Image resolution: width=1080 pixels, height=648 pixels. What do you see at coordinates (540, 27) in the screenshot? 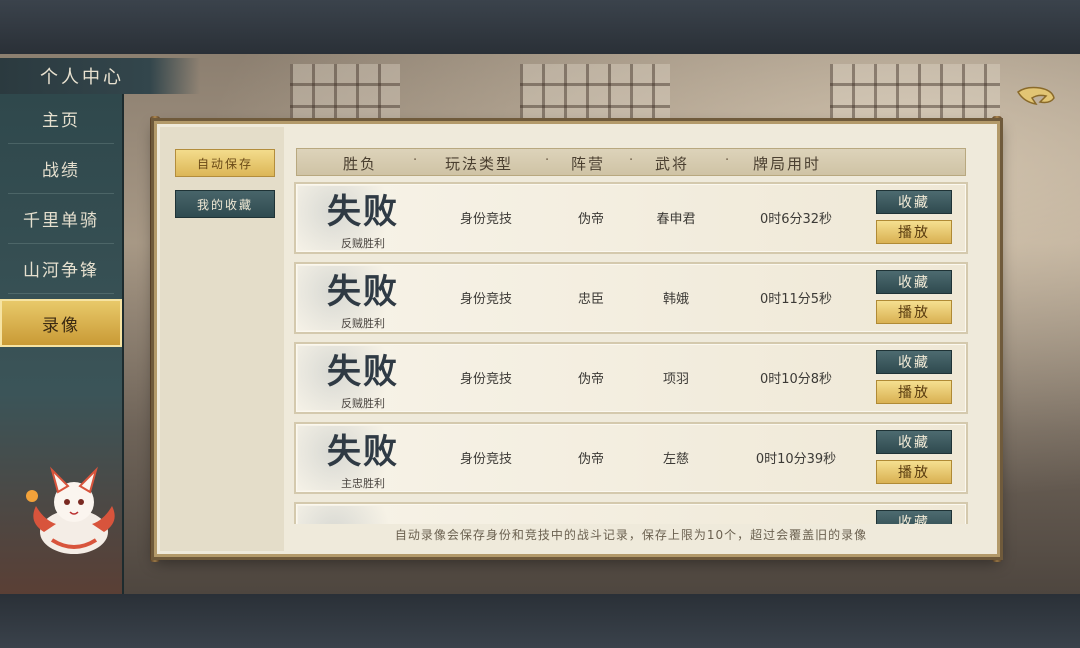
I see `top-letterbox` at bounding box center [540, 27].